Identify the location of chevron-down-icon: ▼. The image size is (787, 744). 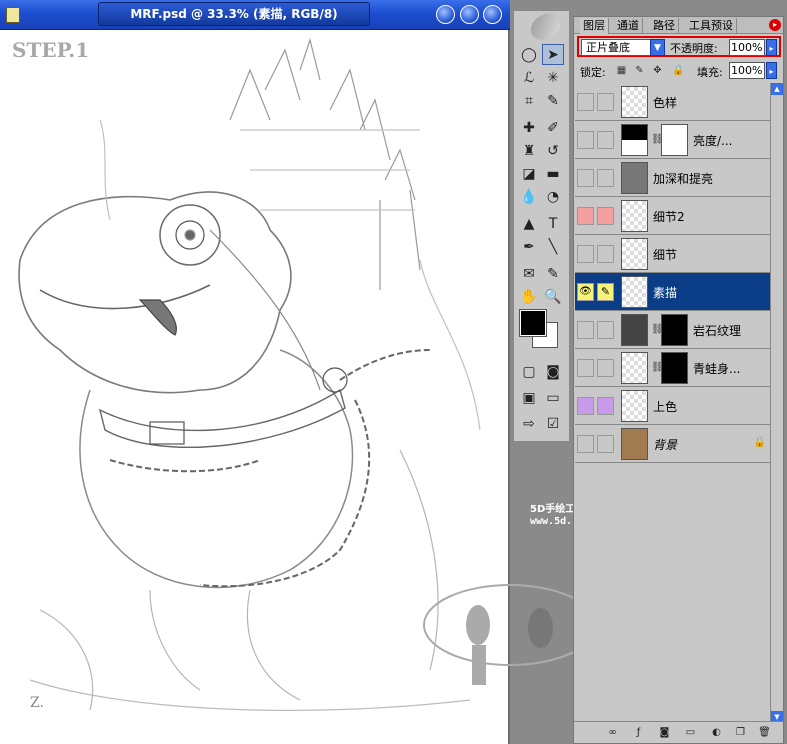
(657, 47).